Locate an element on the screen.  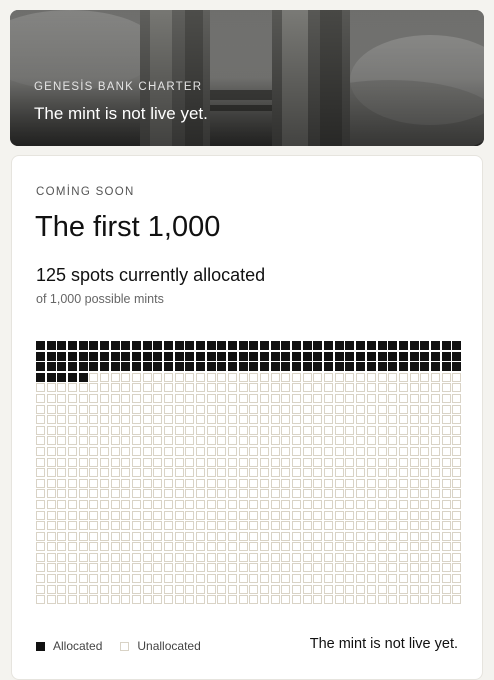
mint-status: The mint is not live yet. is located at coordinates (383, 644).